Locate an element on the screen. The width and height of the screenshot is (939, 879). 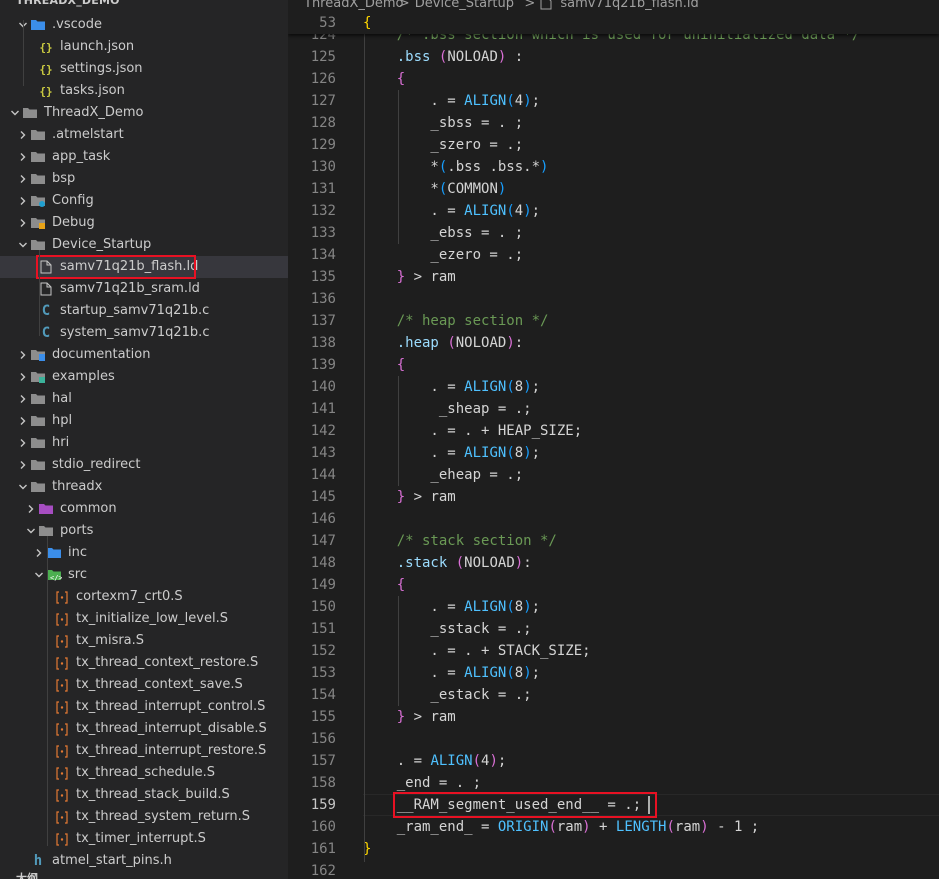
code-line: _sheap = .; is located at coordinates (447, 409).